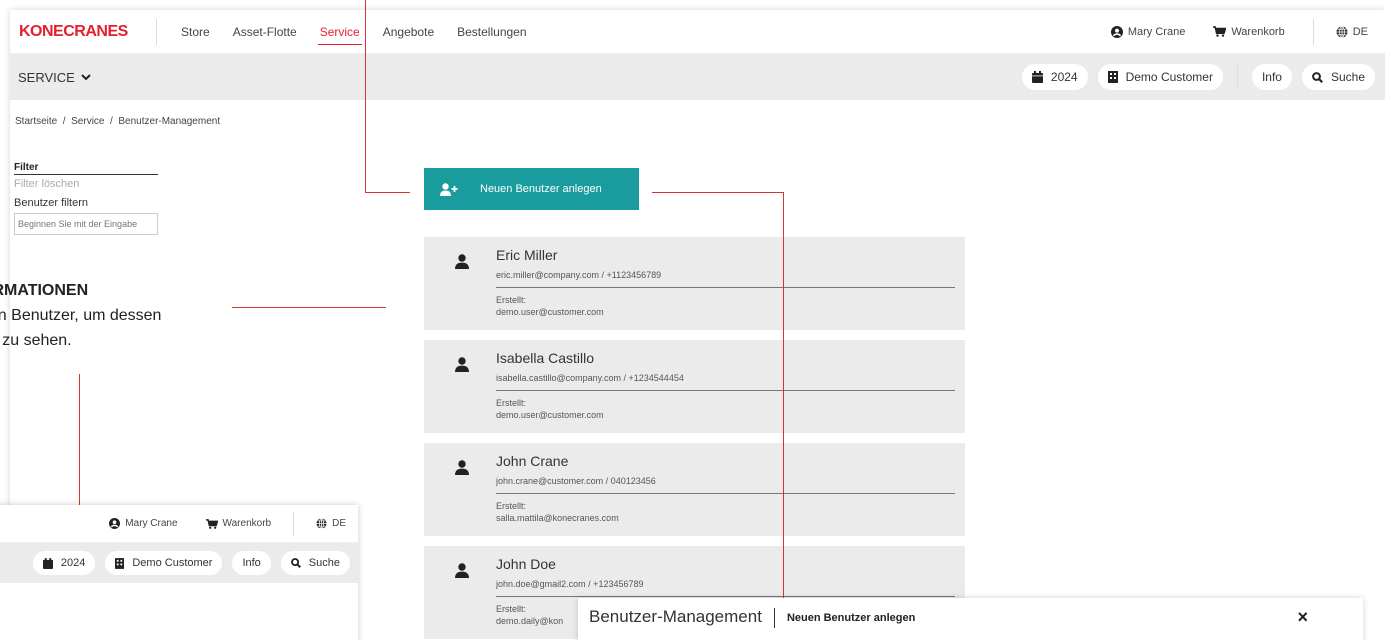 The width and height of the screenshot is (1385, 640). I want to click on created-by: demo.daily@kon, so click(530, 621).